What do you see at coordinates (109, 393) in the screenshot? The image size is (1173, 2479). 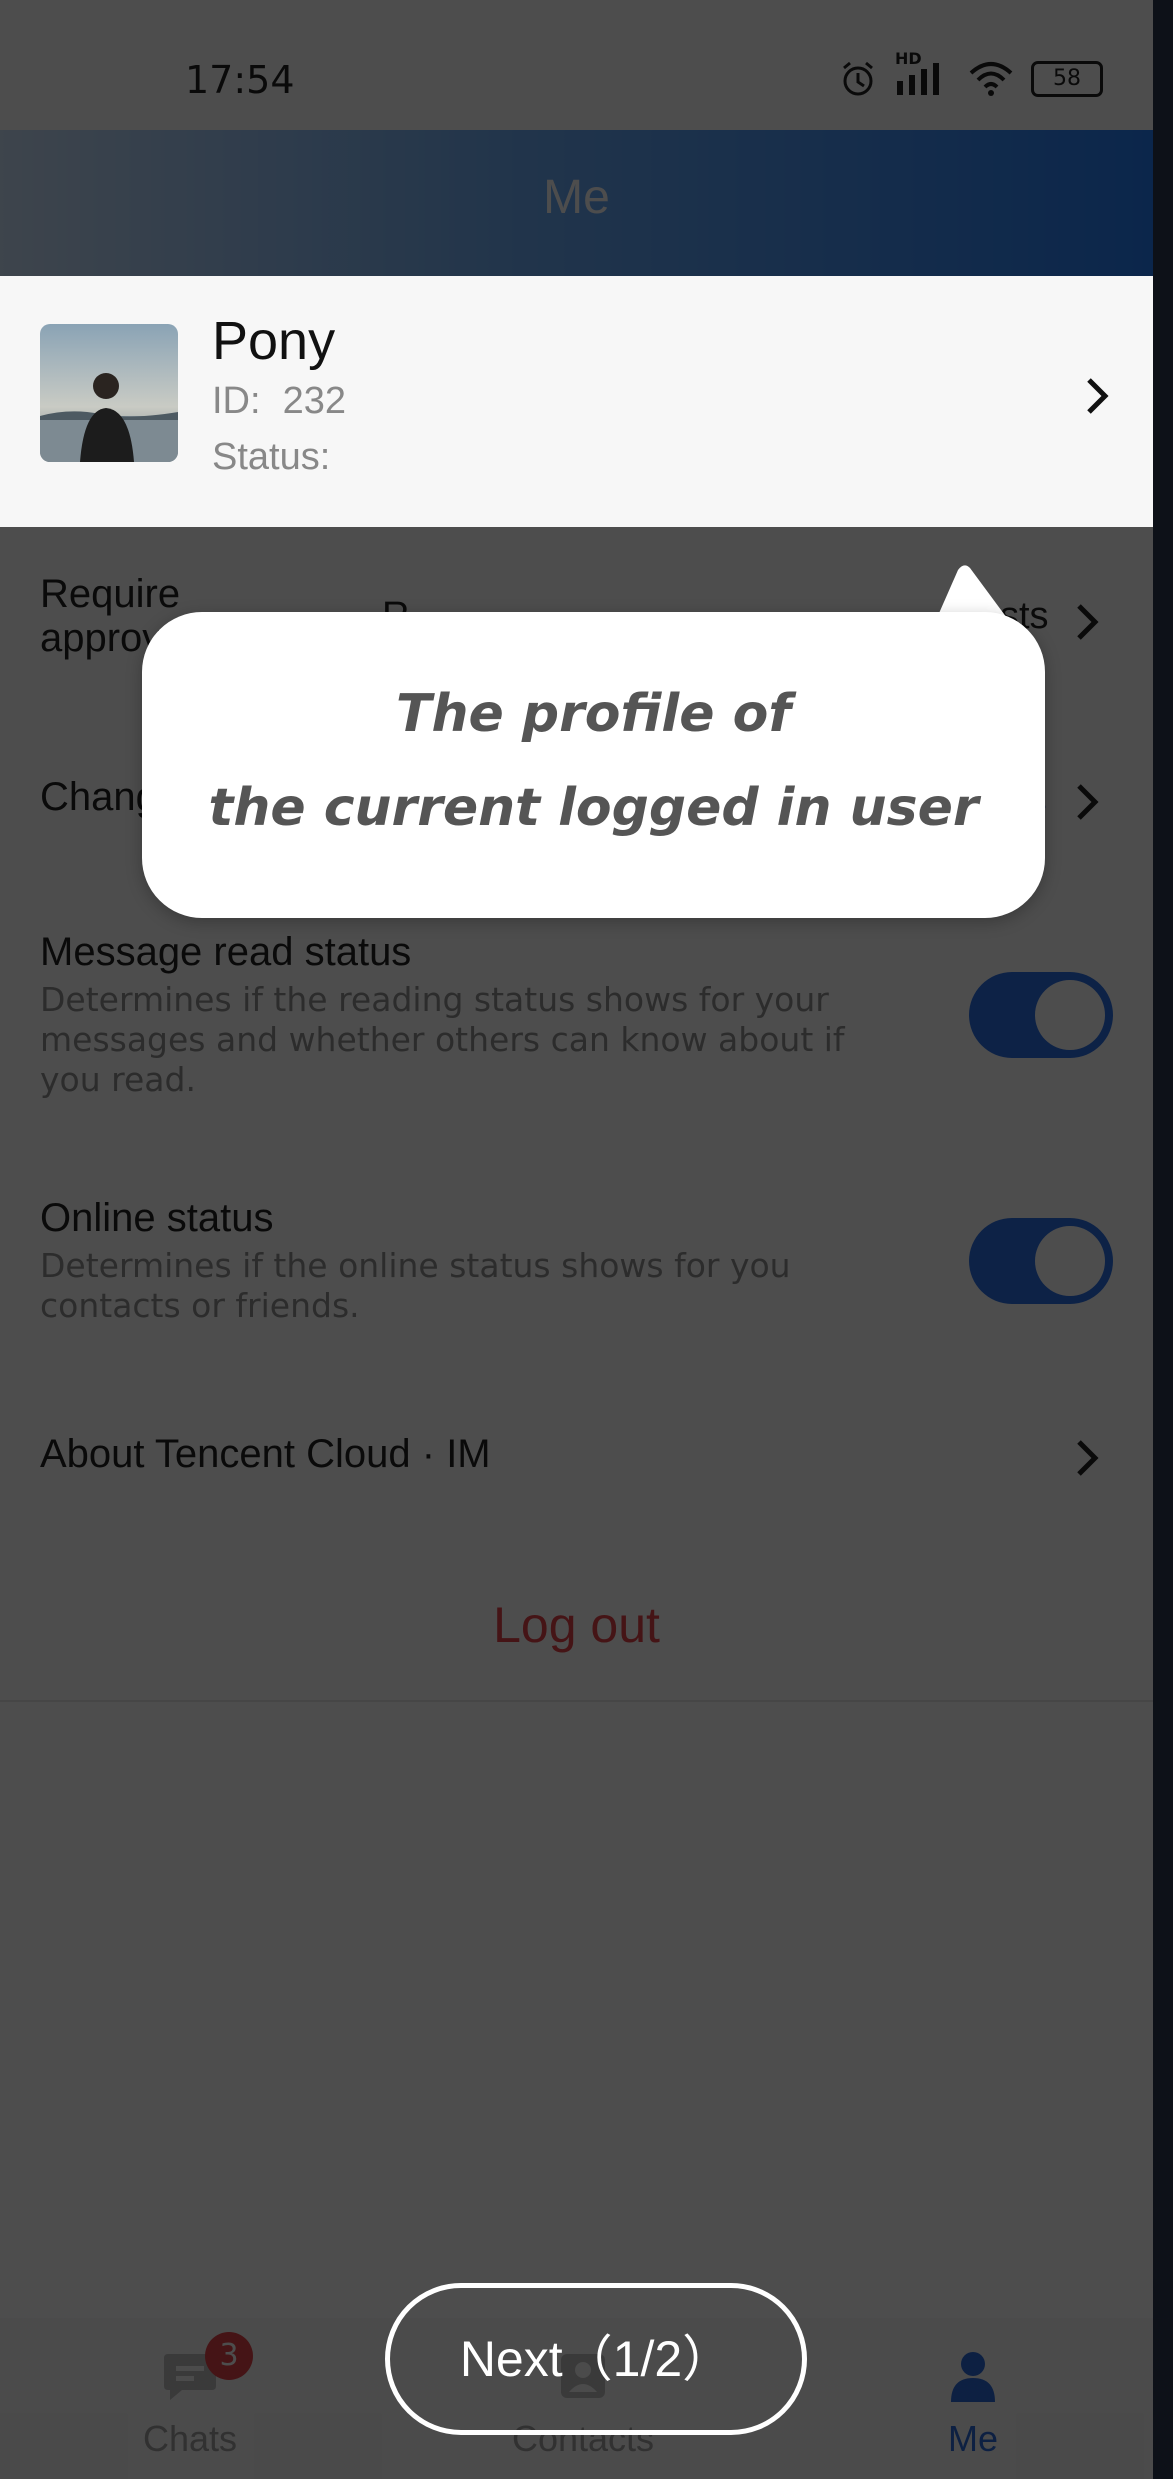 I see `avatar` at bounding box center [109, 393].